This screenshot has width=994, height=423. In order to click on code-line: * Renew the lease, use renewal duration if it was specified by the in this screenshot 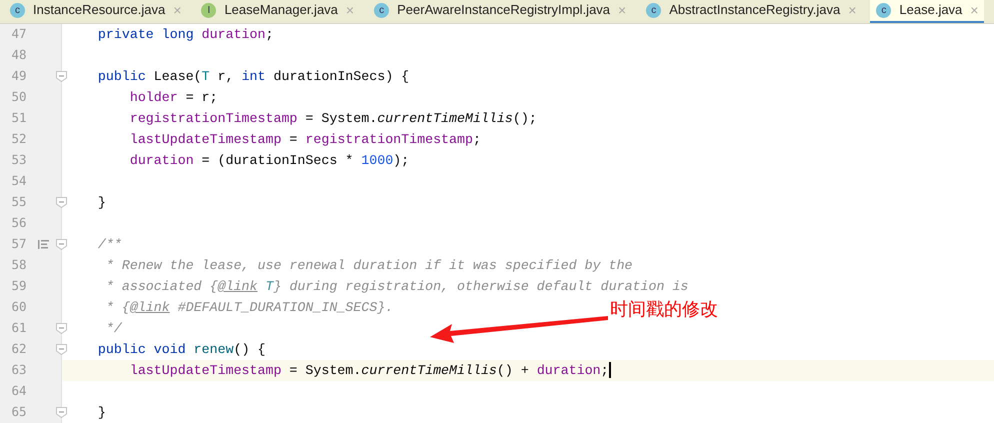, I will do `click(368, 266)`.